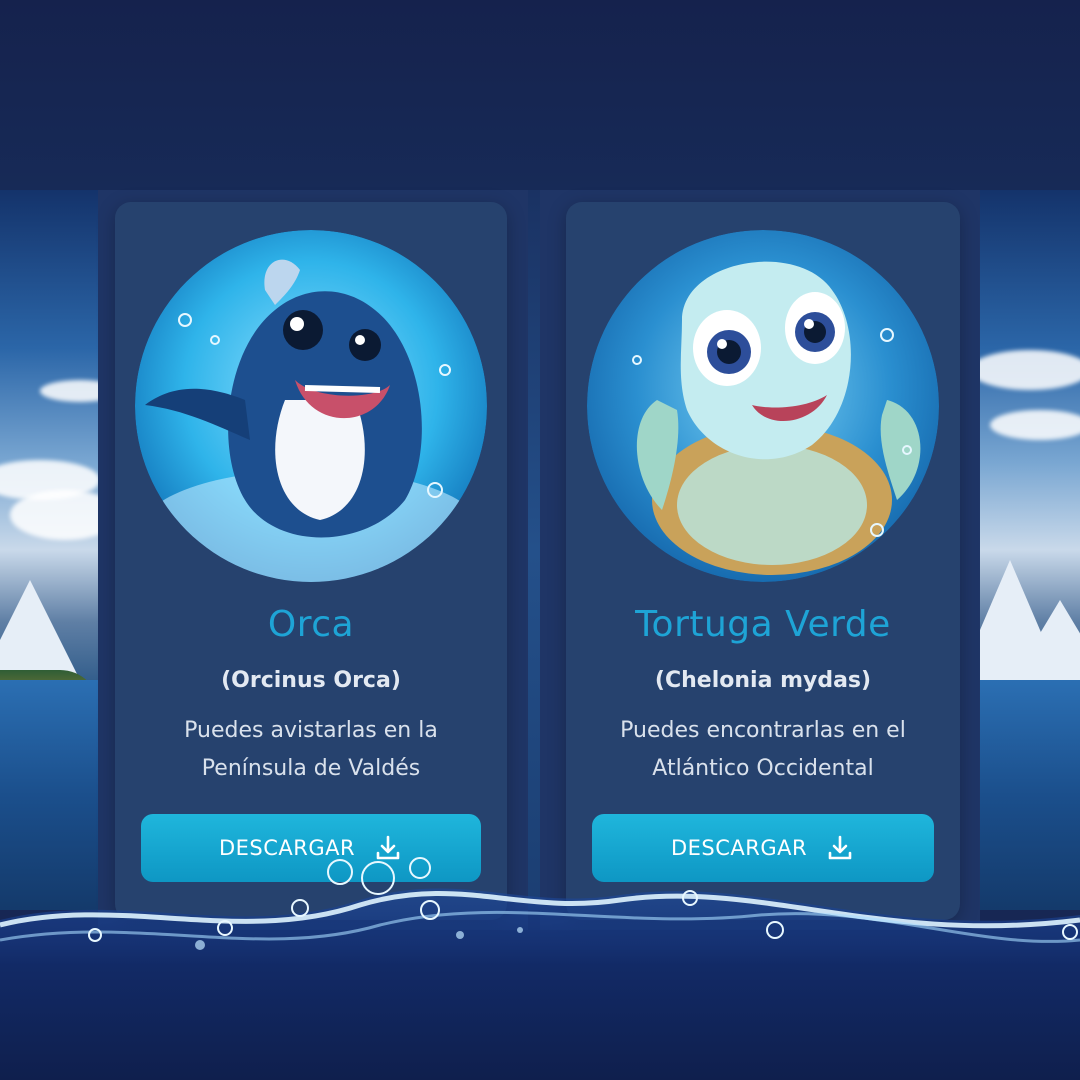 Image resolution: width=1080 pixels, height=1080 pixels. Describe the element at coordinates (311, 624) in the screenshot. I see `card-title: Orca` at that location.